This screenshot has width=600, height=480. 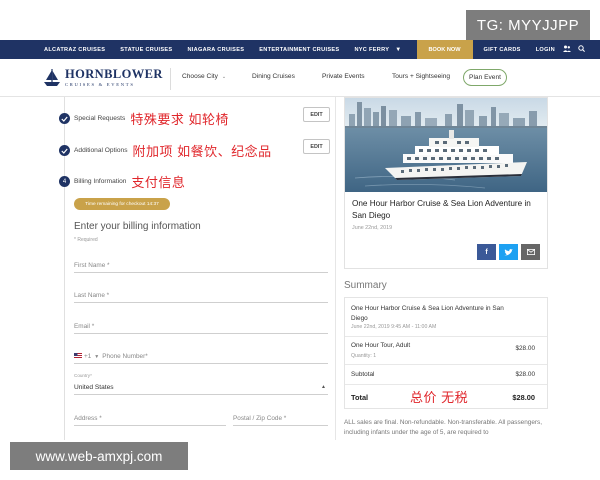 I want to click on country-select: Country* United States ▲, so click(x=201, y=384).